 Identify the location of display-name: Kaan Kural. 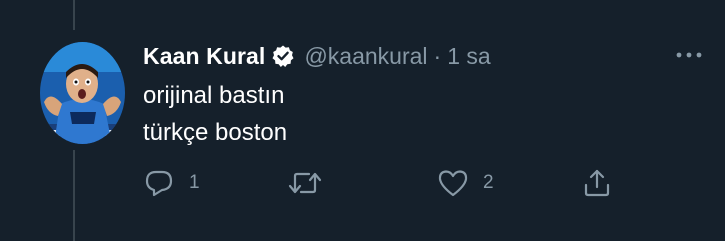
(204, 56).